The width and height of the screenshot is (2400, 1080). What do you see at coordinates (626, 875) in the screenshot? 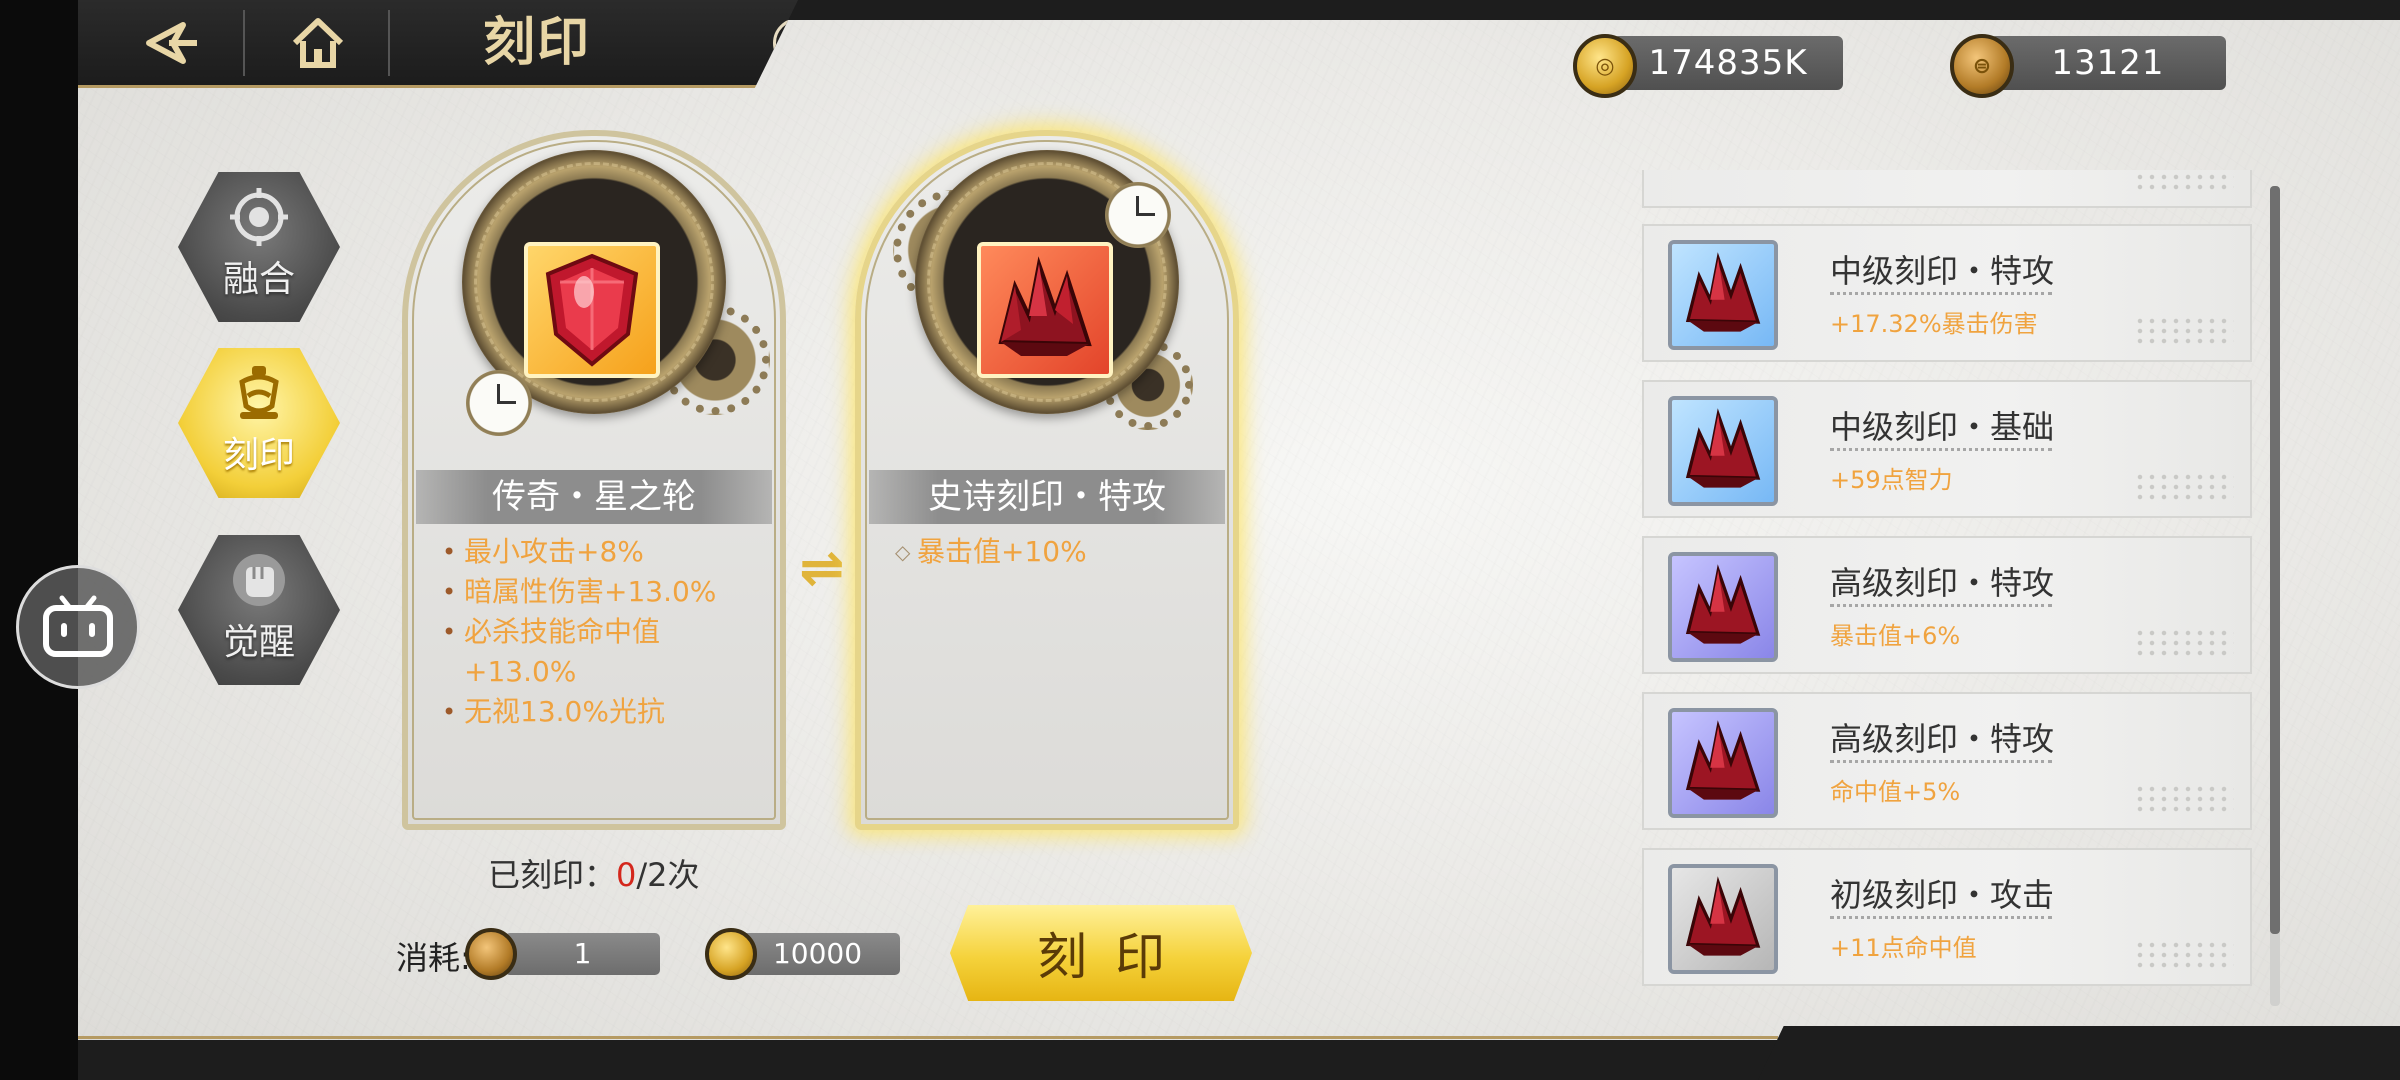
I see `count-used: 0` at bounding box center [626, 875].